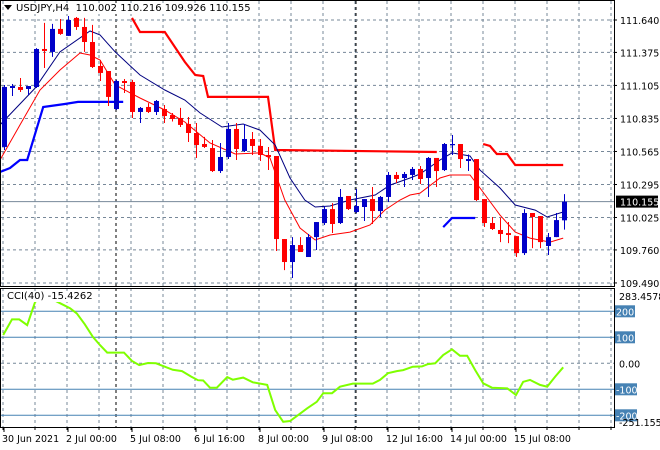 This screenshot has width=660, height=450. I want to click on time-axis-label: 5 Jul 08:00, so click(155, 439).